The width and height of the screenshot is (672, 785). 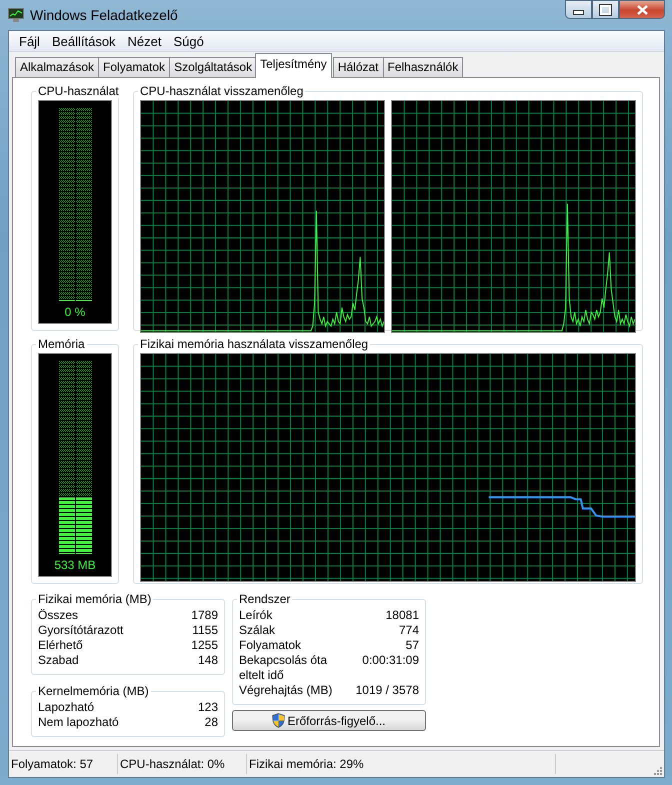 What do you see at coordinates (387, 690) in the screenshot?
I see `stat-value: 1019 / 3578` at bounding box center [387, 690].